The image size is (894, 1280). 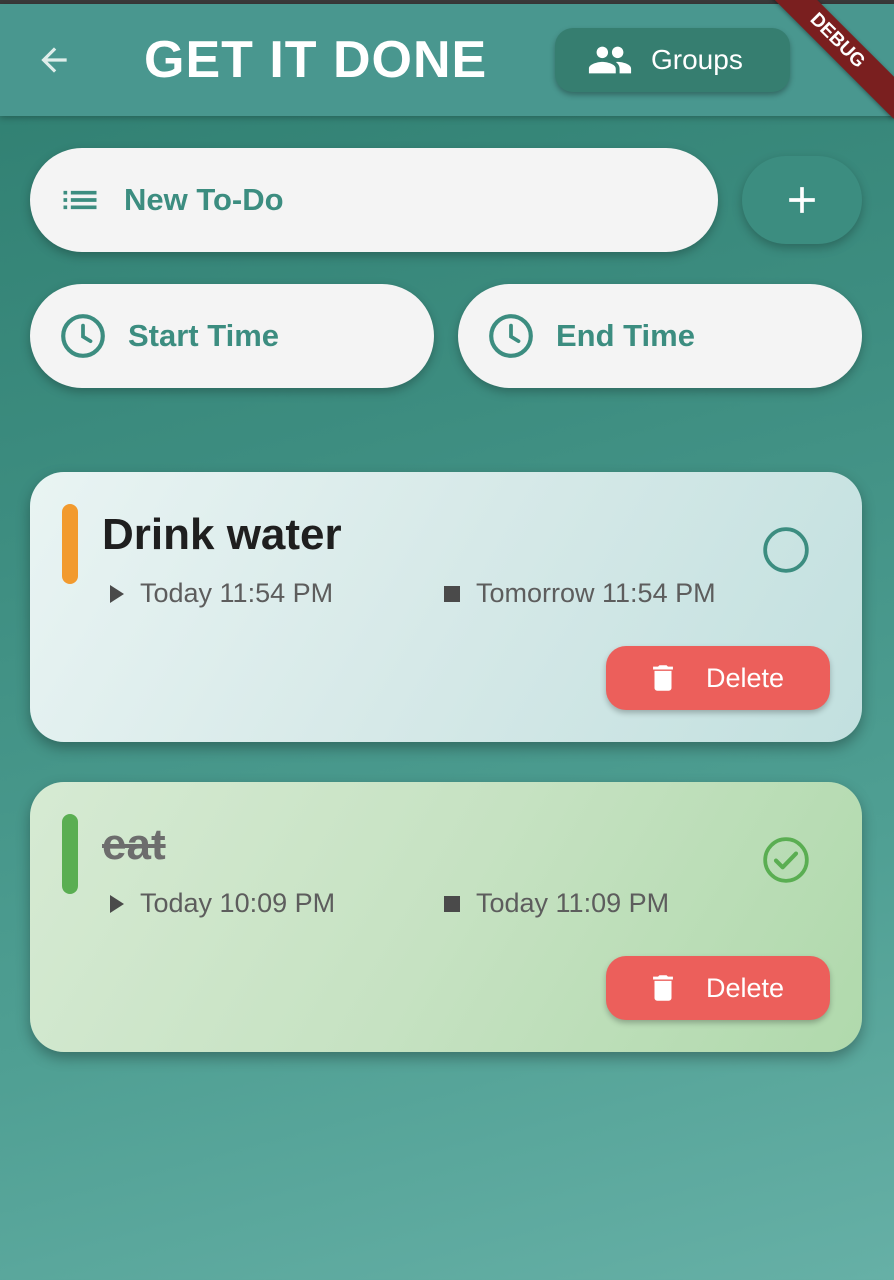 What do you see at coordinates (610, 60) in the screenshot?
I see `group-icon` at bounding box center [610, 60].